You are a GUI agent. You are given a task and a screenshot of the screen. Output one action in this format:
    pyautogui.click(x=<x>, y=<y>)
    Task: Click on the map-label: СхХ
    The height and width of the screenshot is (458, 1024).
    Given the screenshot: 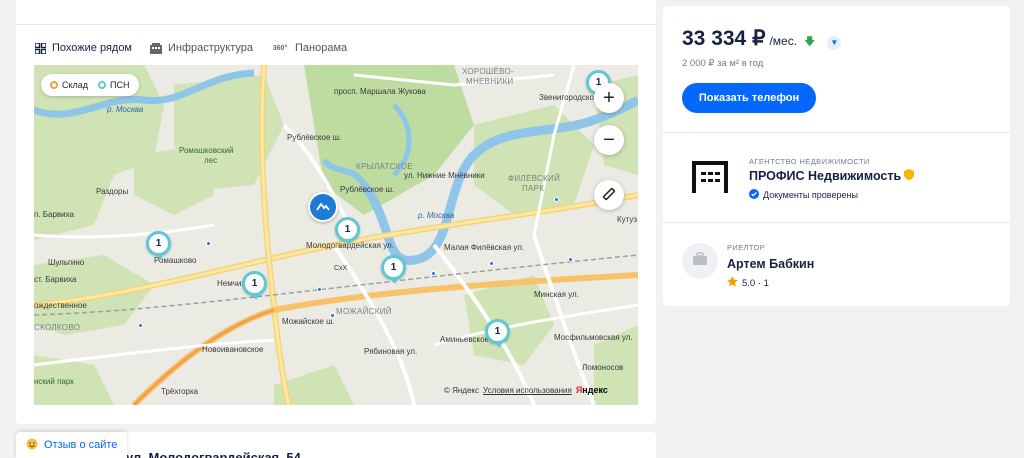 What is the action you would take?
    pyautogui.click(x=341, y=268)
    